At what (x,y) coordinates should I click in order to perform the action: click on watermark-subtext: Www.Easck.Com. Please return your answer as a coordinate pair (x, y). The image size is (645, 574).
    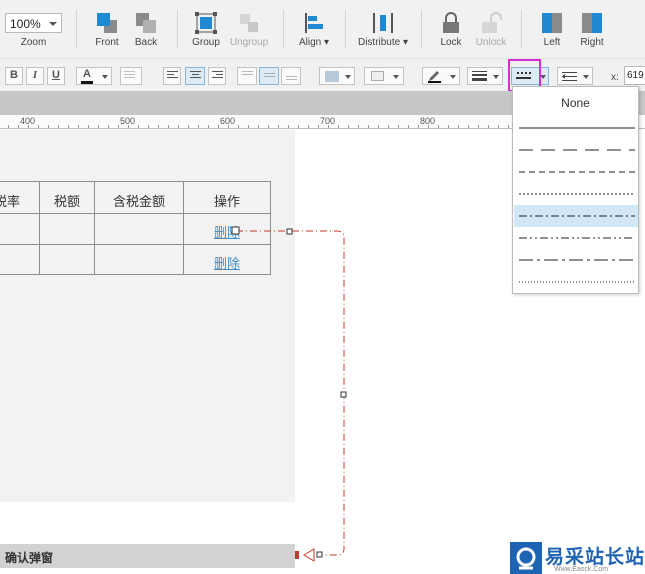
    Looking at the image, I should click on (581, 569).